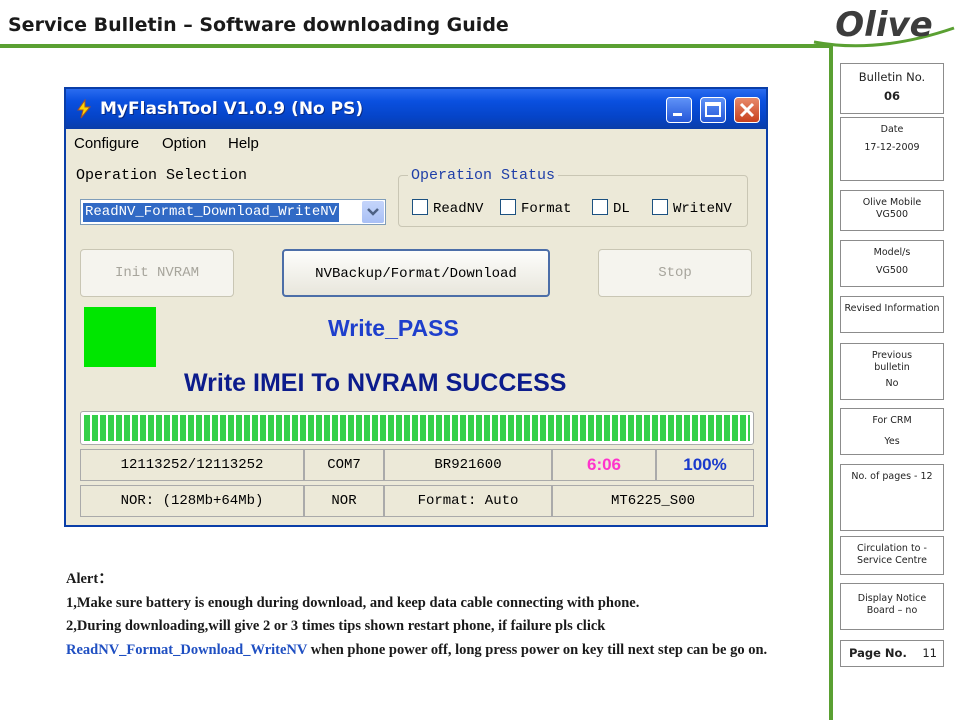 The width and height of the screenshot is (960, 720). What do you see at coordinates (416, 46) in the screenshot?
I see `header-divider` at bounding box center [416, 46].